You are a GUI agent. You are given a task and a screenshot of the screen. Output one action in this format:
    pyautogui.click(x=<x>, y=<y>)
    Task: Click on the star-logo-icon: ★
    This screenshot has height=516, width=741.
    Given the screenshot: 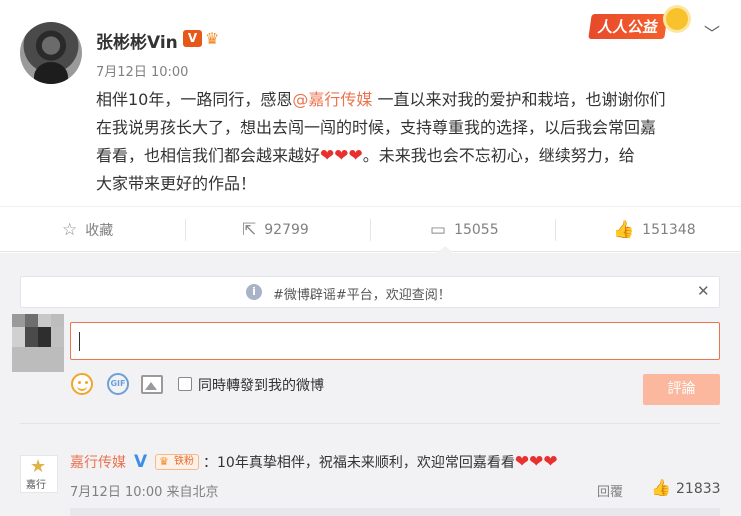 What is the action you would take?
    pyautogui.click(x=38, y=466)
    